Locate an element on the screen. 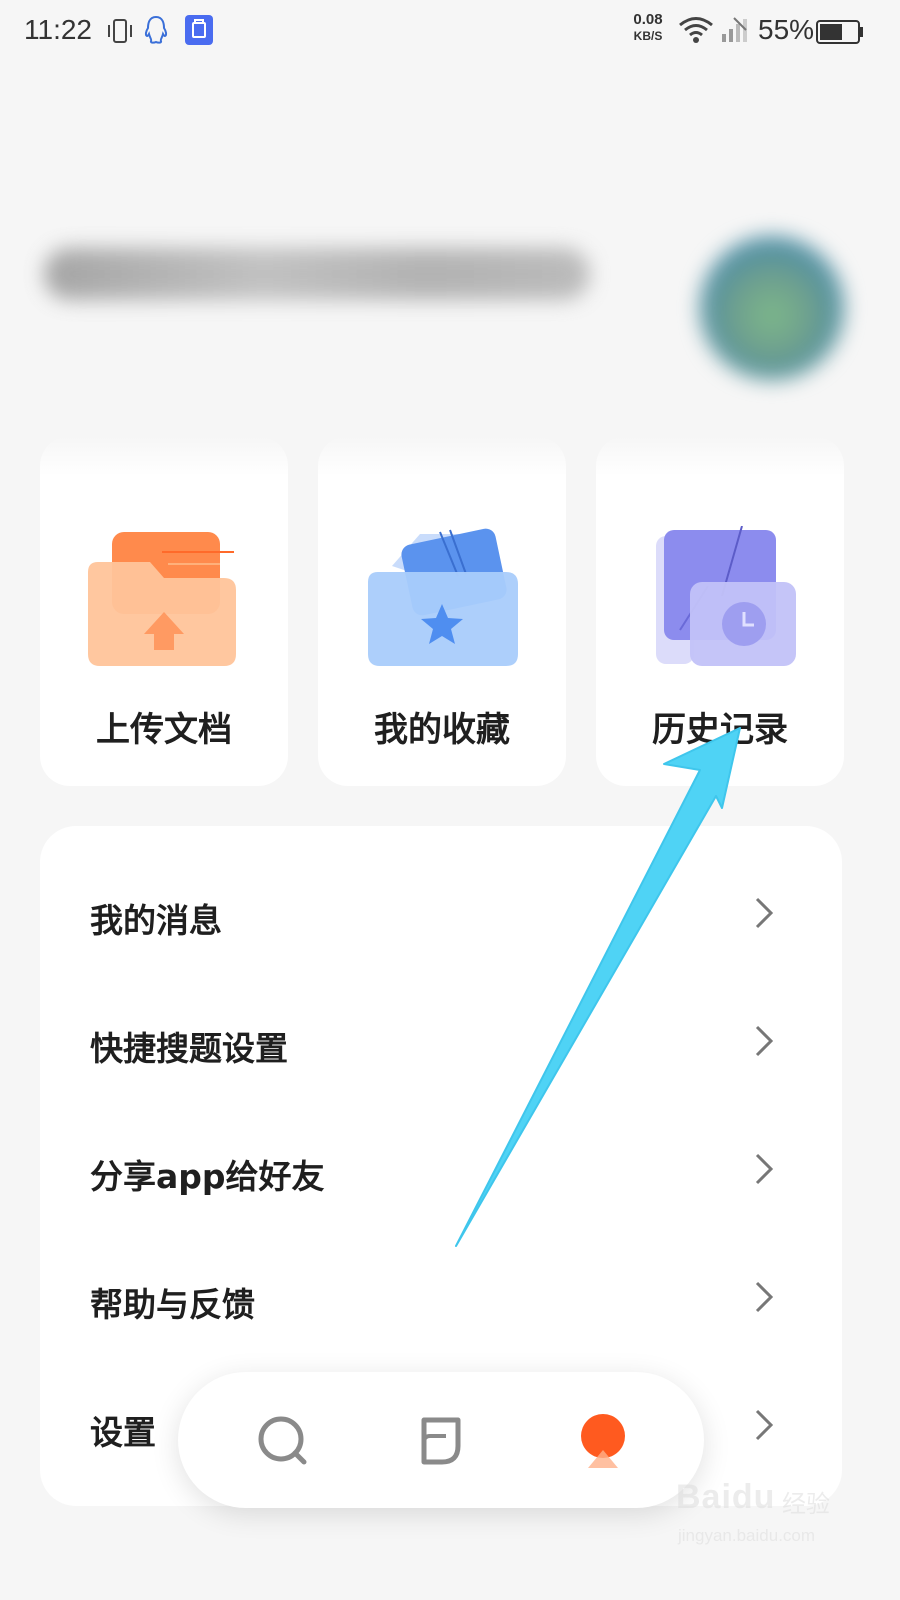 The width and height of the screenshot is (900, 1600). network-speed-value: 0.08 is located at coordinates (648, 19).